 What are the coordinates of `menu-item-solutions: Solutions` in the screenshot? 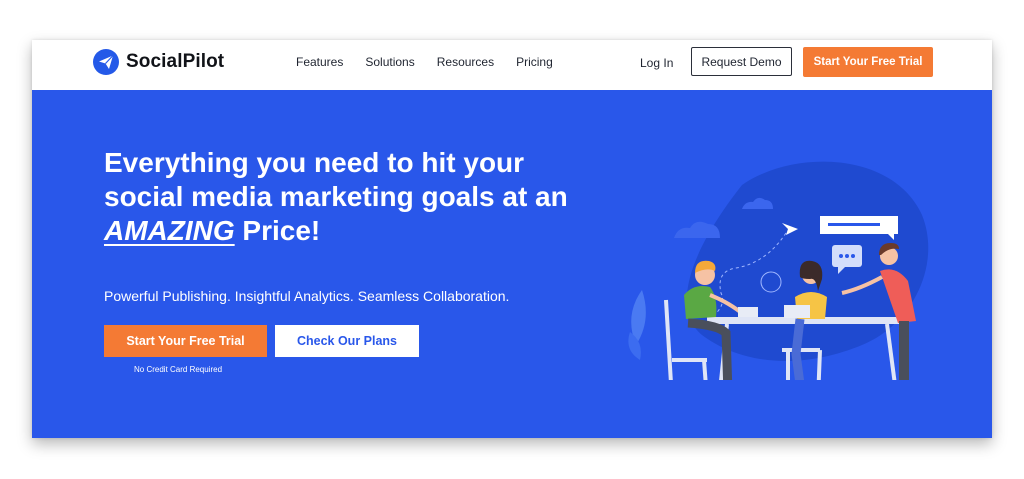 It's located at (389, 62).